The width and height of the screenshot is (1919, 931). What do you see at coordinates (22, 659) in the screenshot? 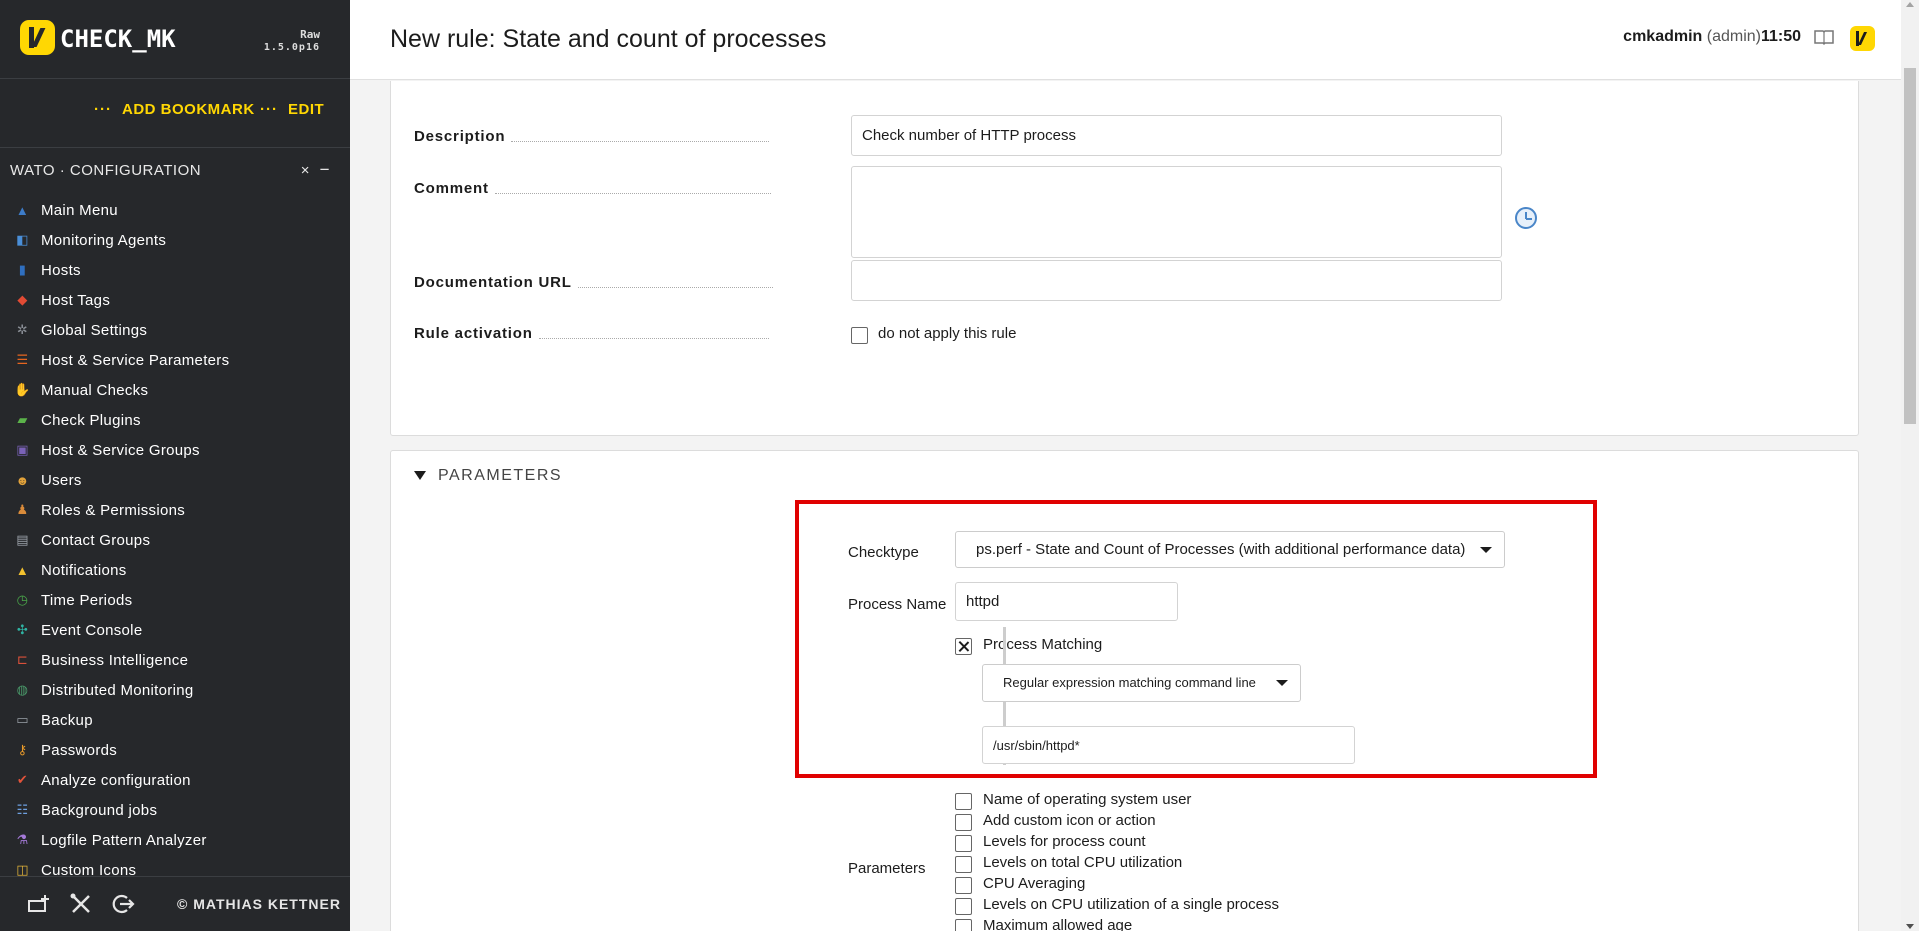
I see `bi-icon: ⊏` at bounding box center [22, 659].